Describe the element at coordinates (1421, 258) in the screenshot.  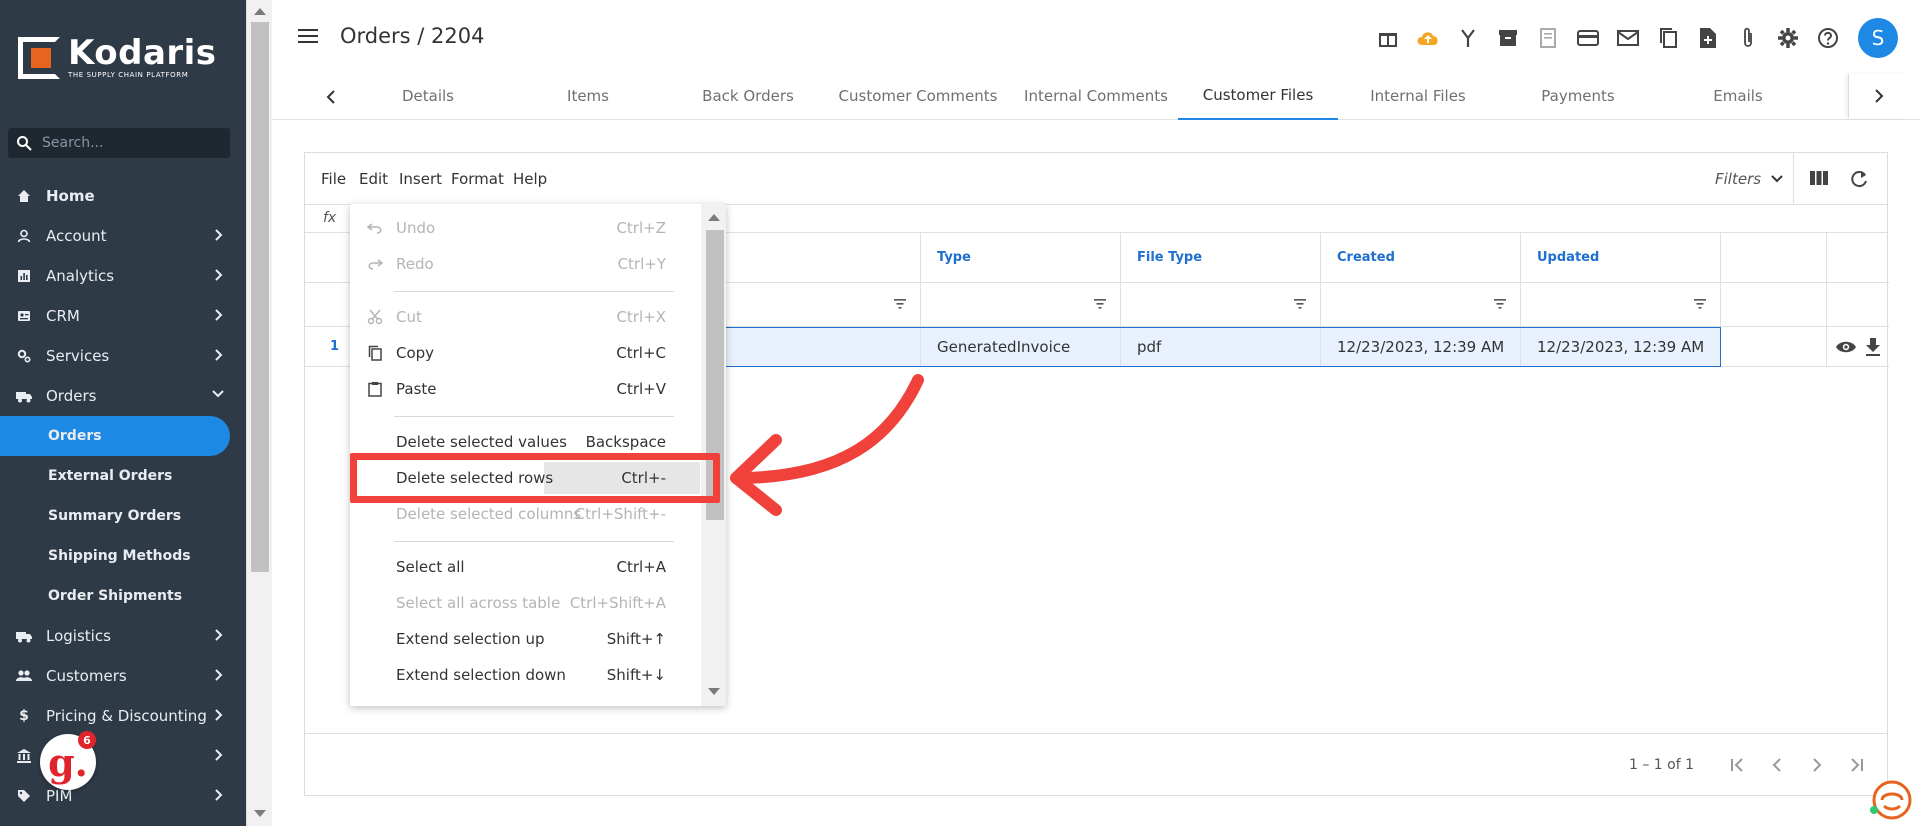
I see `column-header-created: Created` at that location.